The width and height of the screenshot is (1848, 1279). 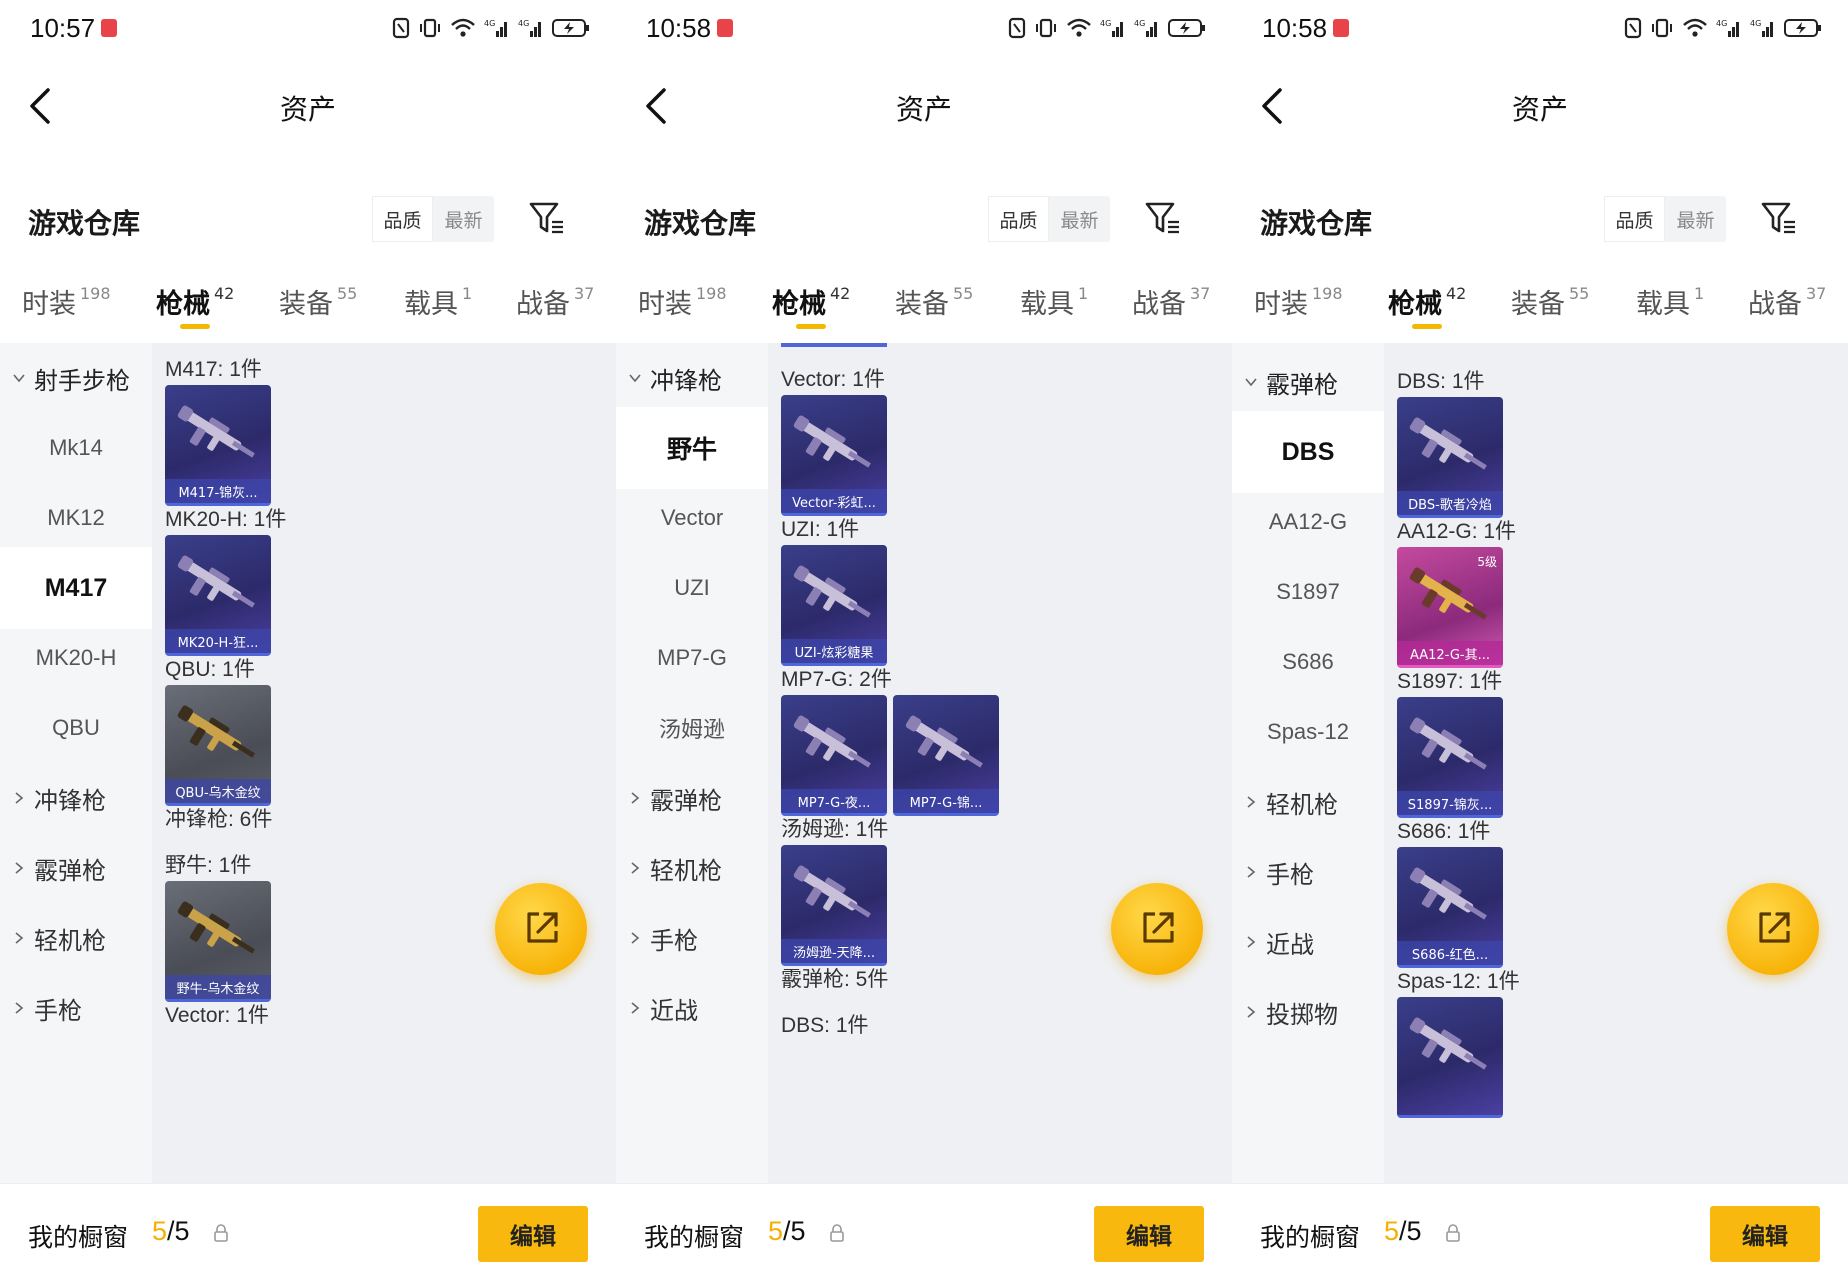 What do you see at coordinates (1159, 304) in the screenshot?
I see `tab-label: 战备` at bounding box center [1159, 304].